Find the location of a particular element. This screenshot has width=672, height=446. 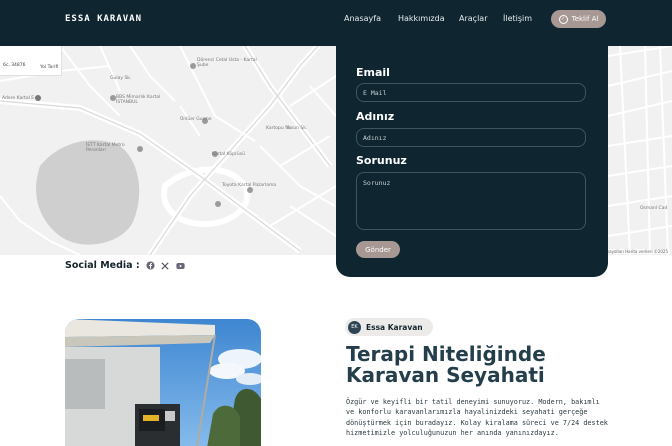

brand-badge-label: Essa Karavan is located at coordinates (394, 327).